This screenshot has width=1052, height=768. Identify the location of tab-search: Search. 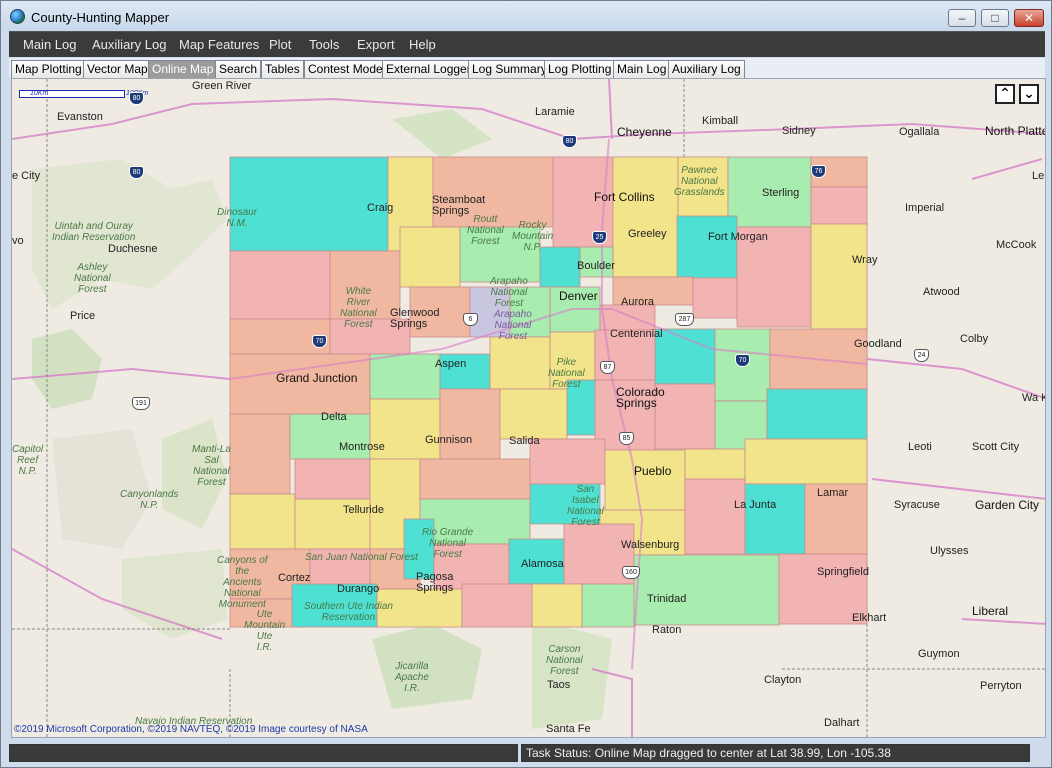
(238, 69).